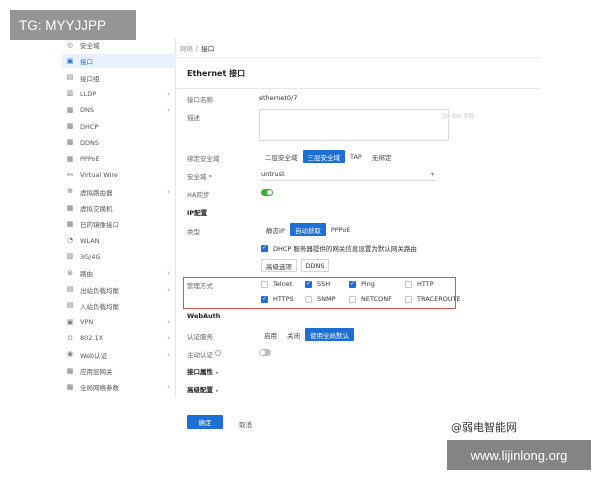 This screenshot has height=480, width=600. What do you see at coordinates (205, 422) in the screenshot?
I see `ok-button: 确定` at bounding box center [205, 422].